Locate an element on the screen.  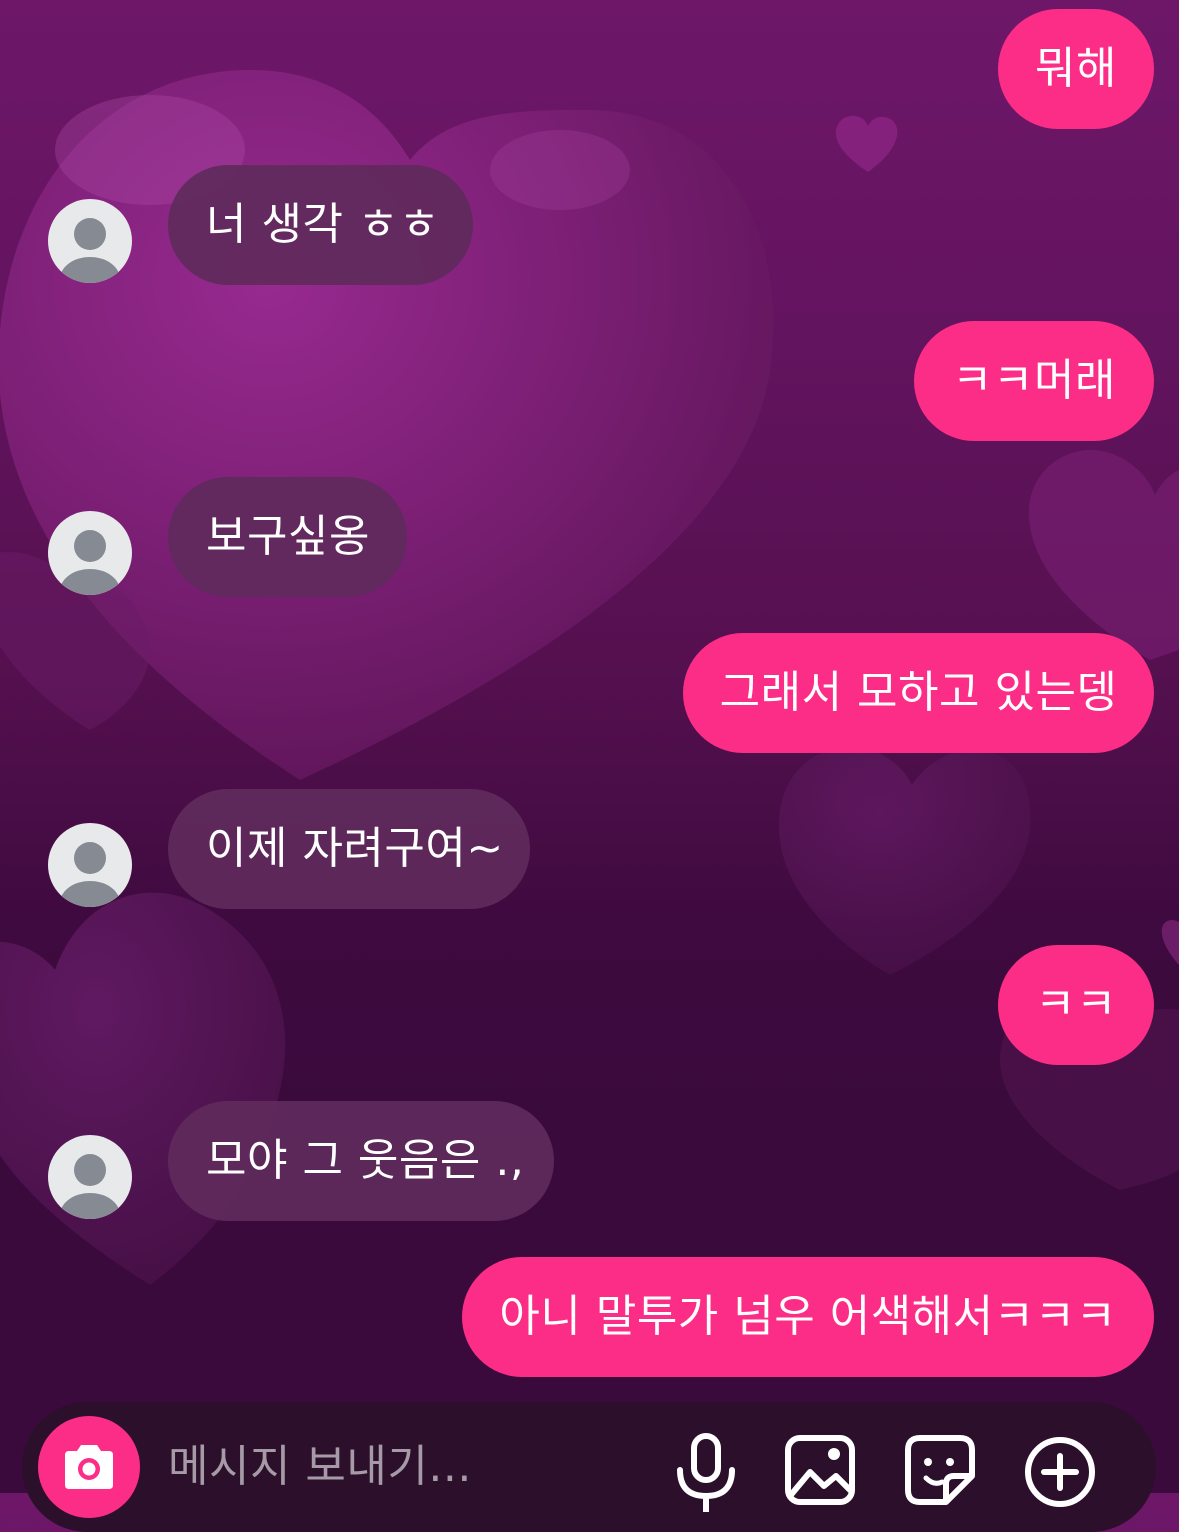
plus-button is located at coordinates (1060, 1472).